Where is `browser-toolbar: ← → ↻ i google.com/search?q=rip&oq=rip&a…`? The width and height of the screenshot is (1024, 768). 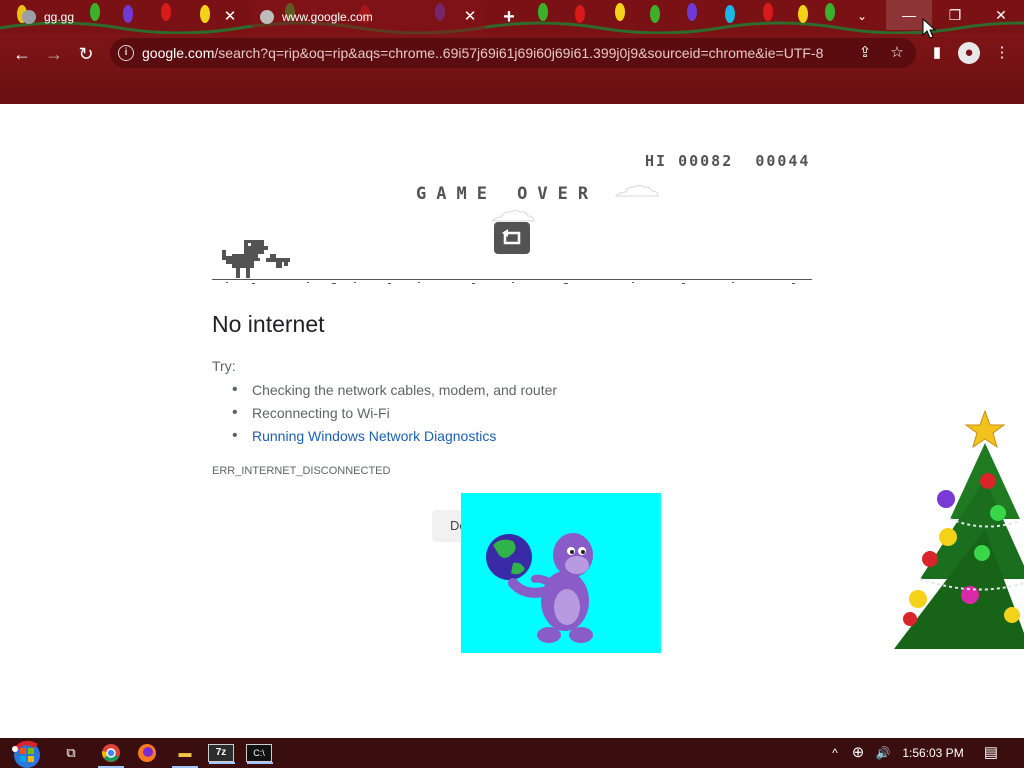
browser-toolbar: ← → ↻ i google.com/search?q=rip&oq=rip&a… is located at coordinates (512, 69).